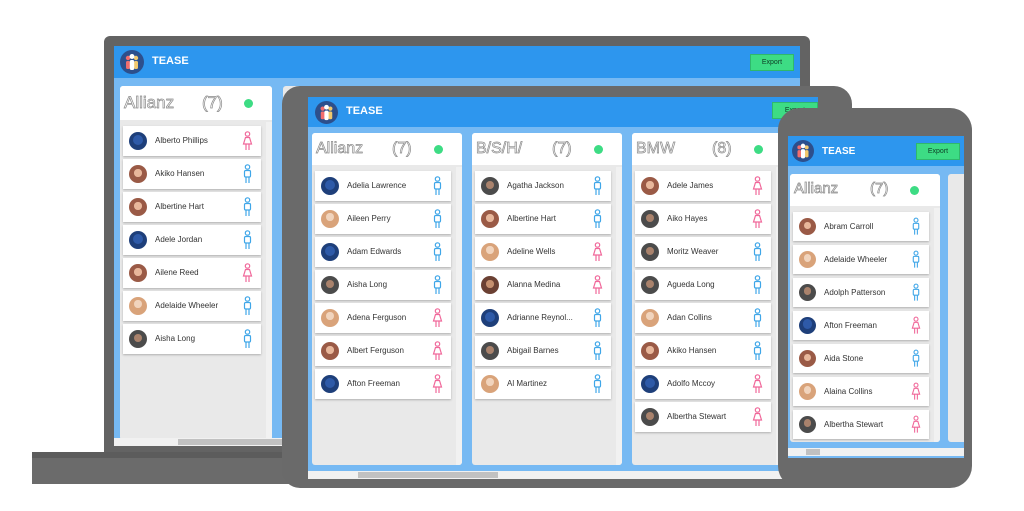  I want to click on person-name: Aileen Perry, so click(369, 218).